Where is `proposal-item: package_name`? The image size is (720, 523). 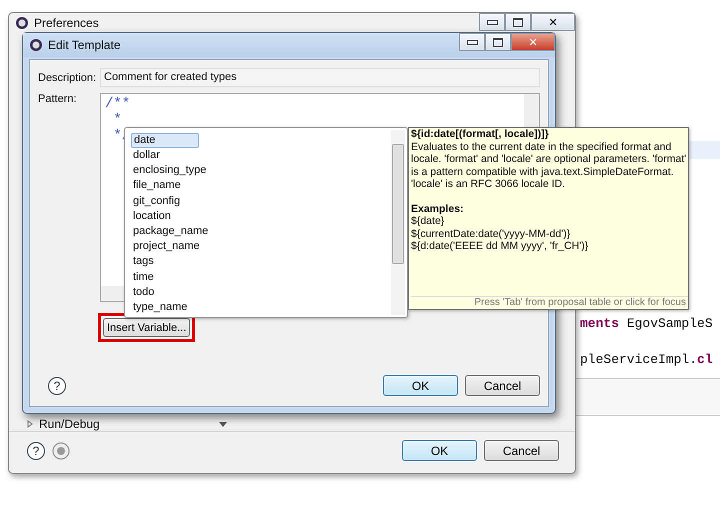 proposal-item: package_name is located at coordinates (169, 232).